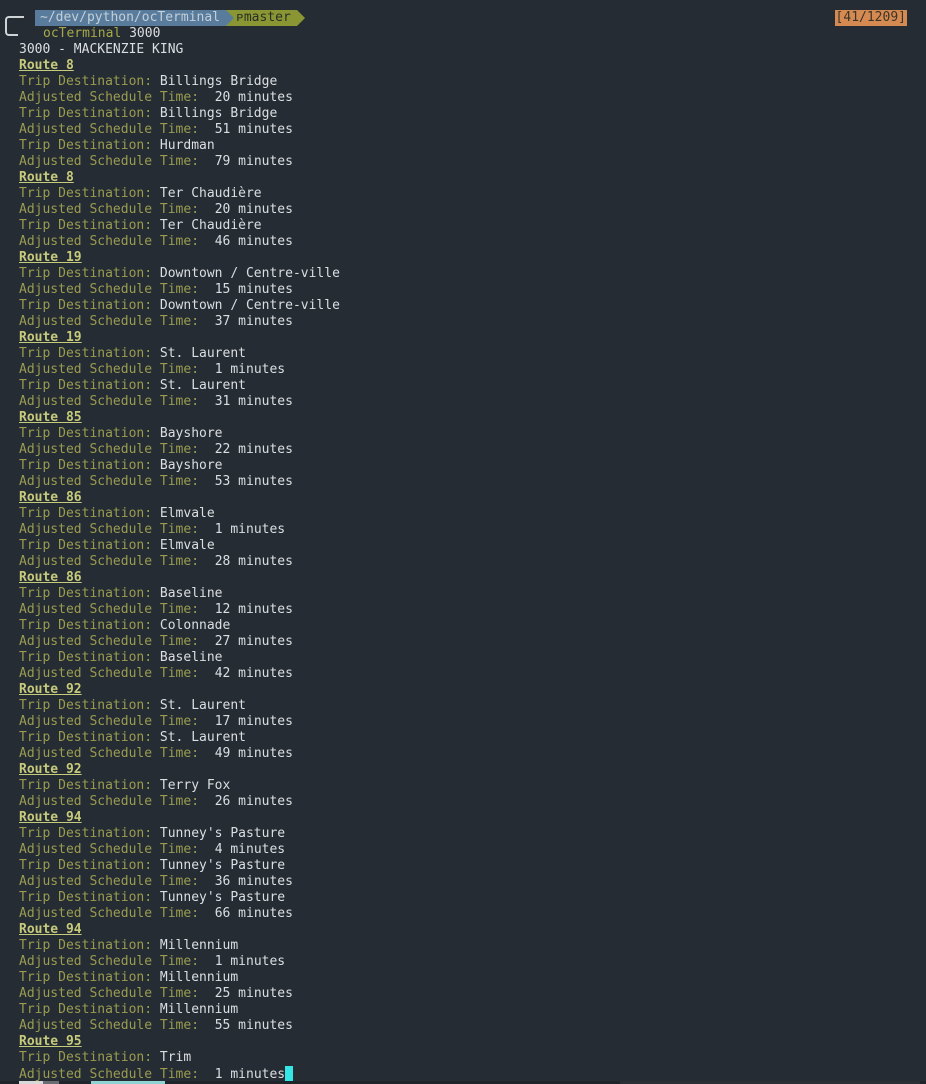  Describe the element at coordinates (472, 114) in the screenshot. I see `trip-destination-line: Trip Destination: Billings Bridge` at that location.